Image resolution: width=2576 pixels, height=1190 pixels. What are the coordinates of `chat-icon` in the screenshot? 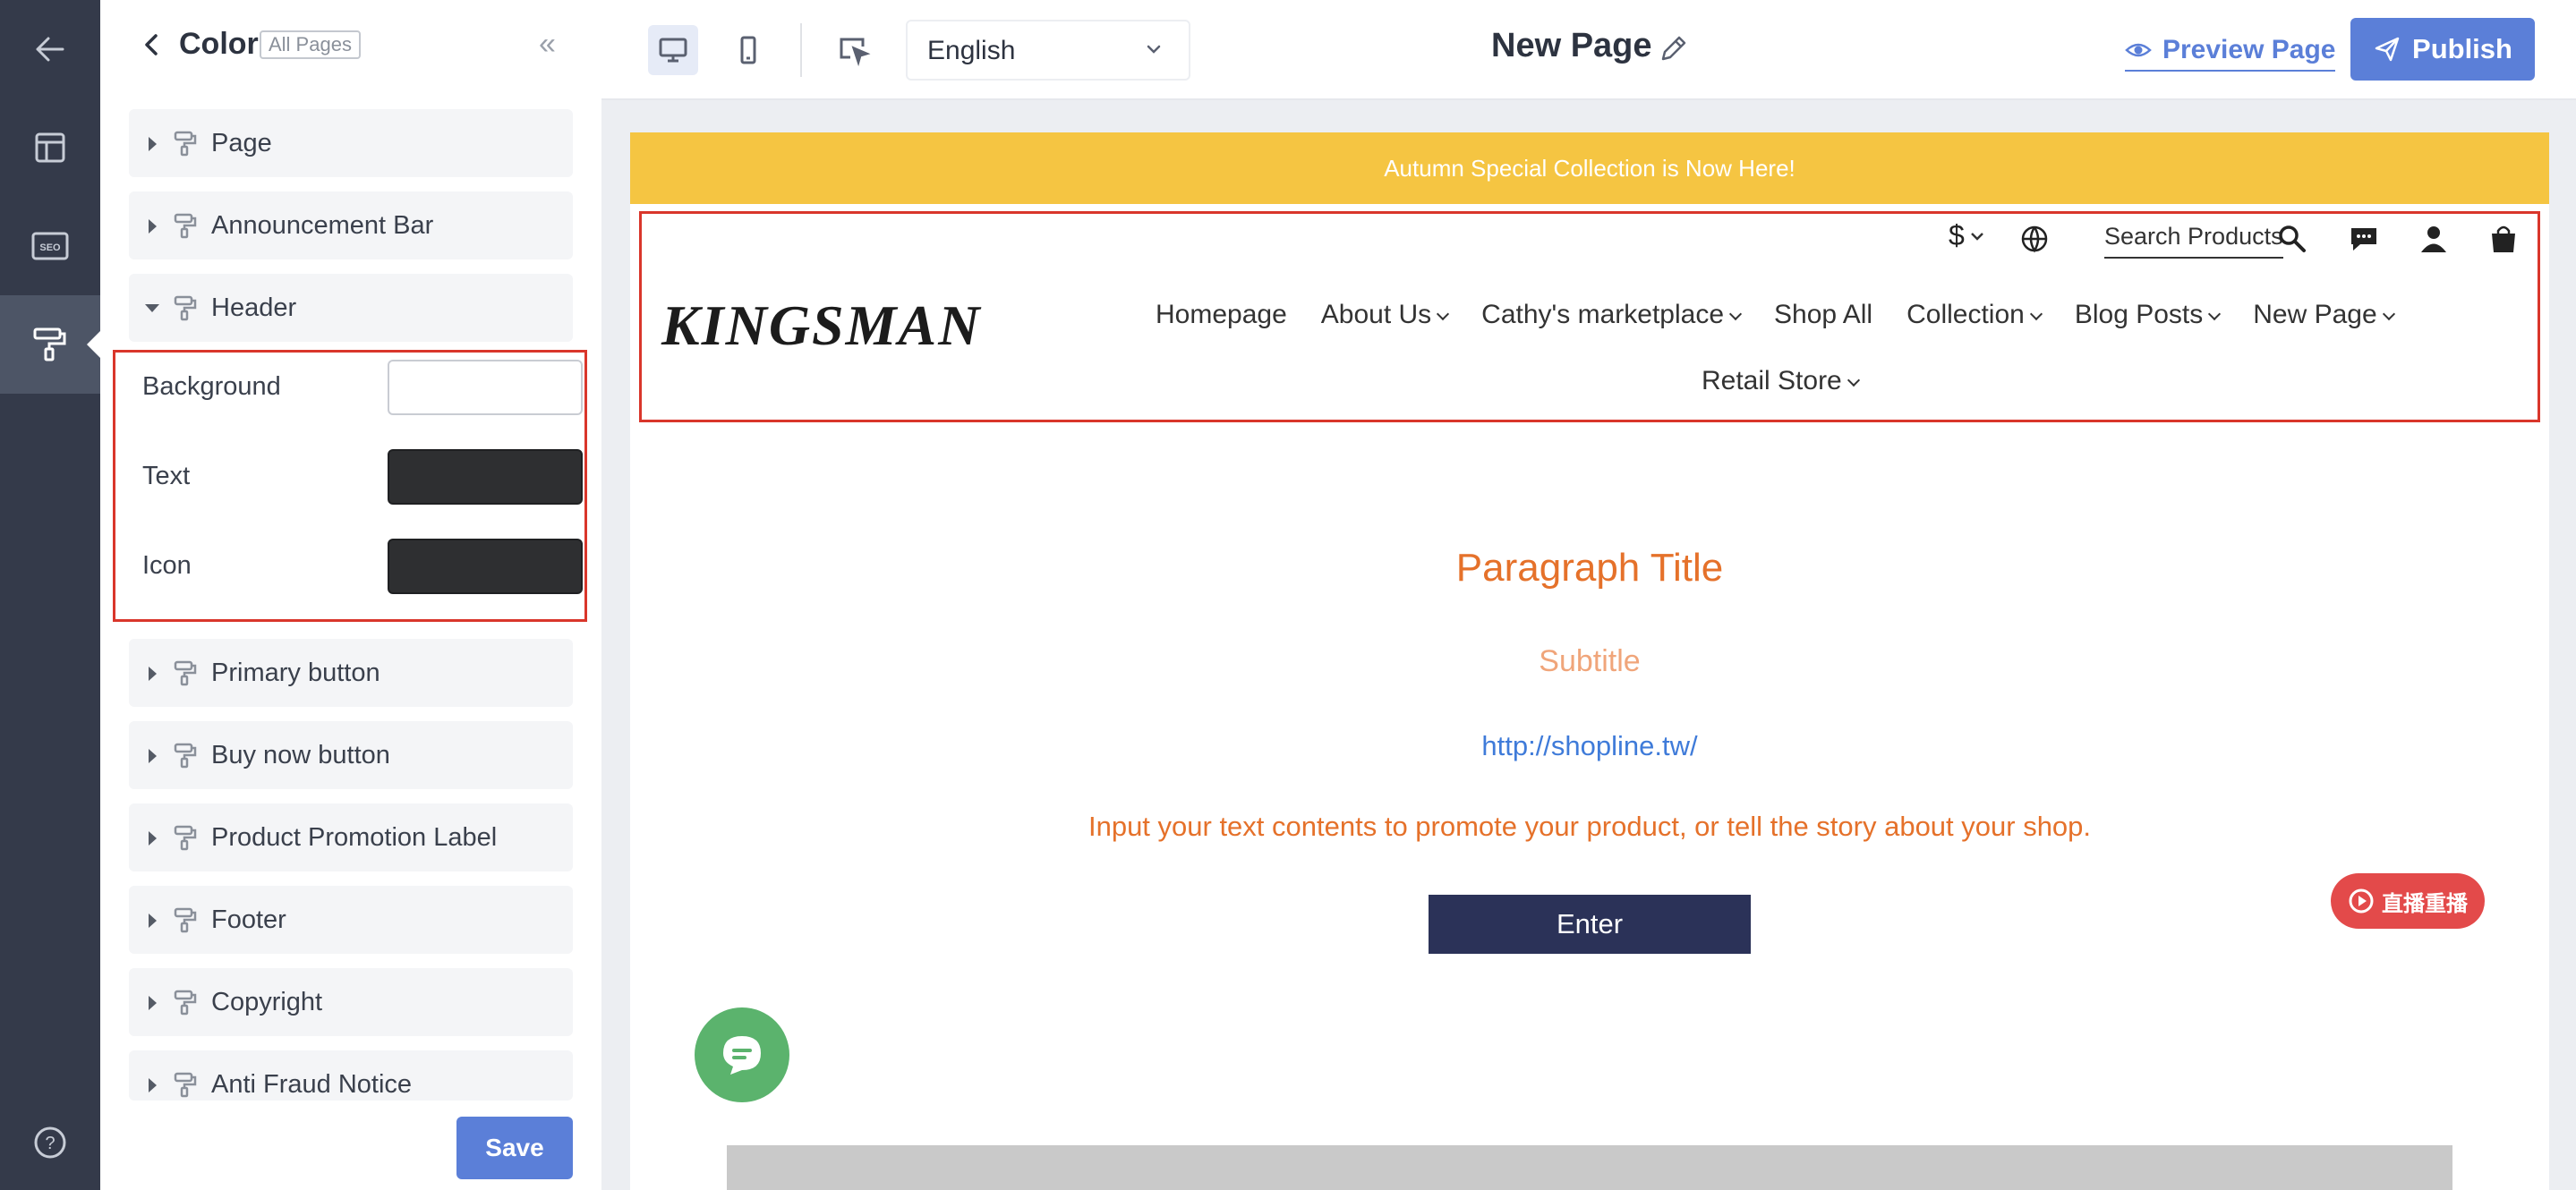 It's located at (2364, 239).